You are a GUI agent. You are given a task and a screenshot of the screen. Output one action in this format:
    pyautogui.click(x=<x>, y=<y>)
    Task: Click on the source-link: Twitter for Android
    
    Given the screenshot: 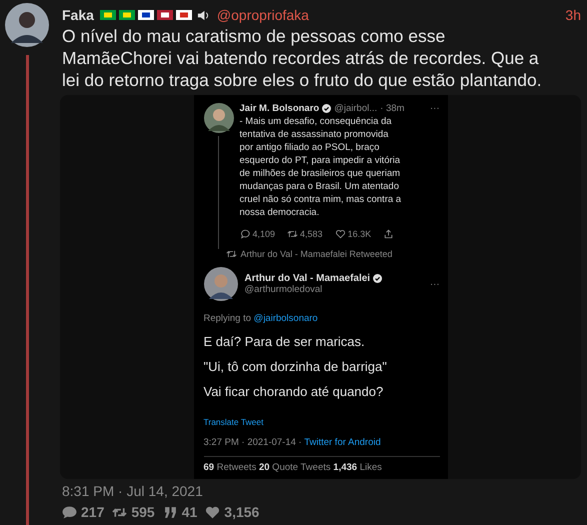 What is the action you would take?
    pyautogui.click(x=342, y=442)
    